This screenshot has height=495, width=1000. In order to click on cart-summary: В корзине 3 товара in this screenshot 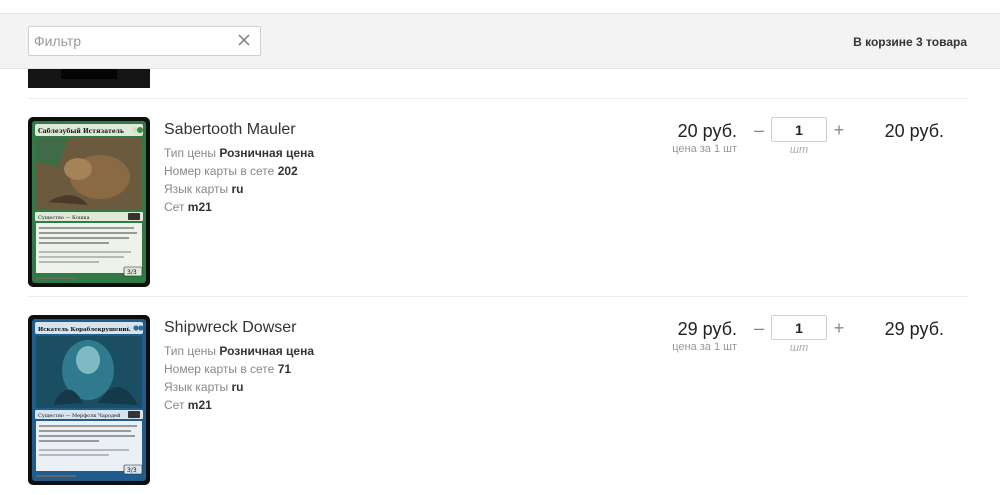, I will do `click(910, 42)`.